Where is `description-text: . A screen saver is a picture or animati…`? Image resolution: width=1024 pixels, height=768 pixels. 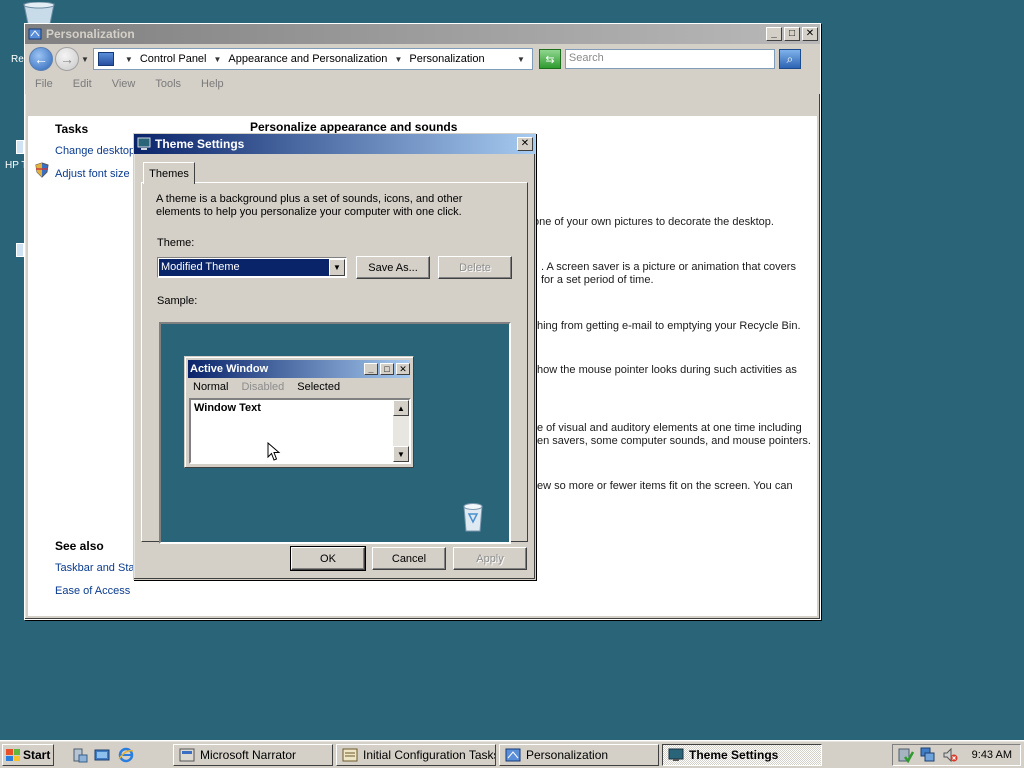 description-text: . A screen saver is a picture or animati… is located at coordinates (668, 267).